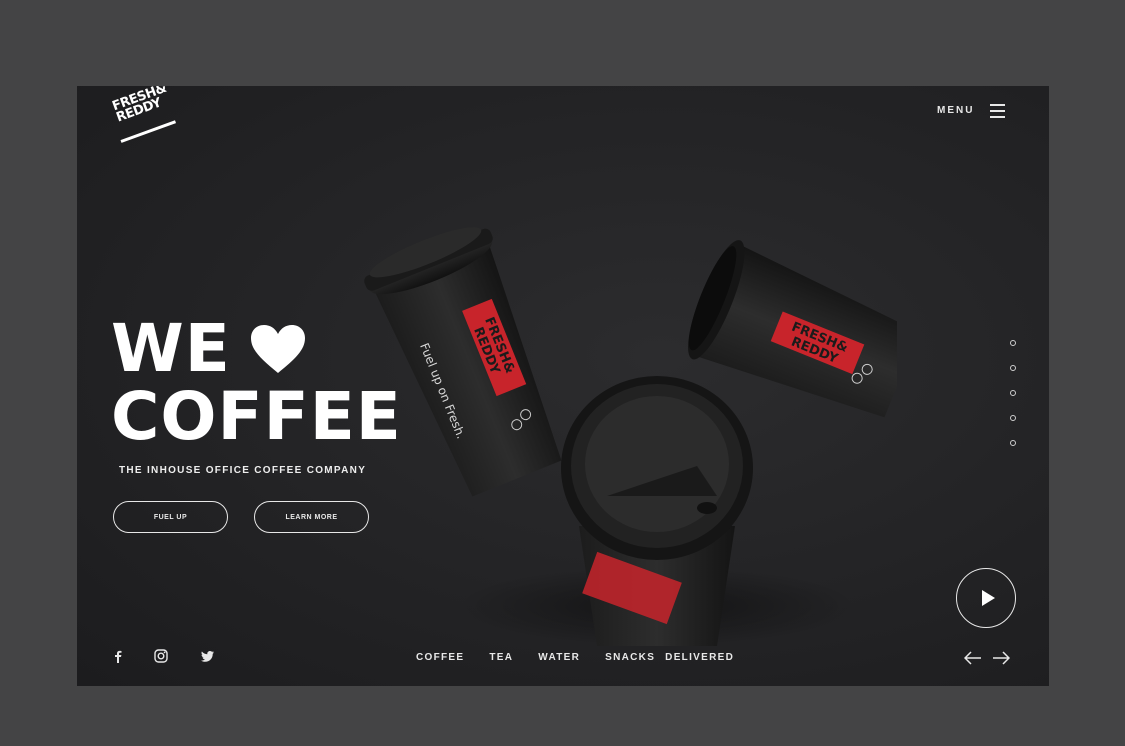 The height and width of the screenshot is (746, 1125). Describe the element at coordinates (256, 416) in the screenshot. I see `headline-word-coffee: COFFEE` at that location.